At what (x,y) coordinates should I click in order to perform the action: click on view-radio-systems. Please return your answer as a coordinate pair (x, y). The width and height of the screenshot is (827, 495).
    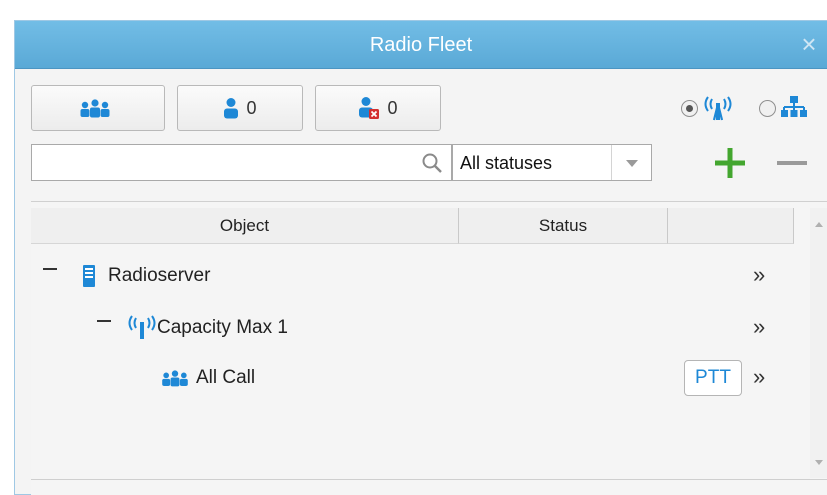
    Looking at the image, I should click on (689, 108).